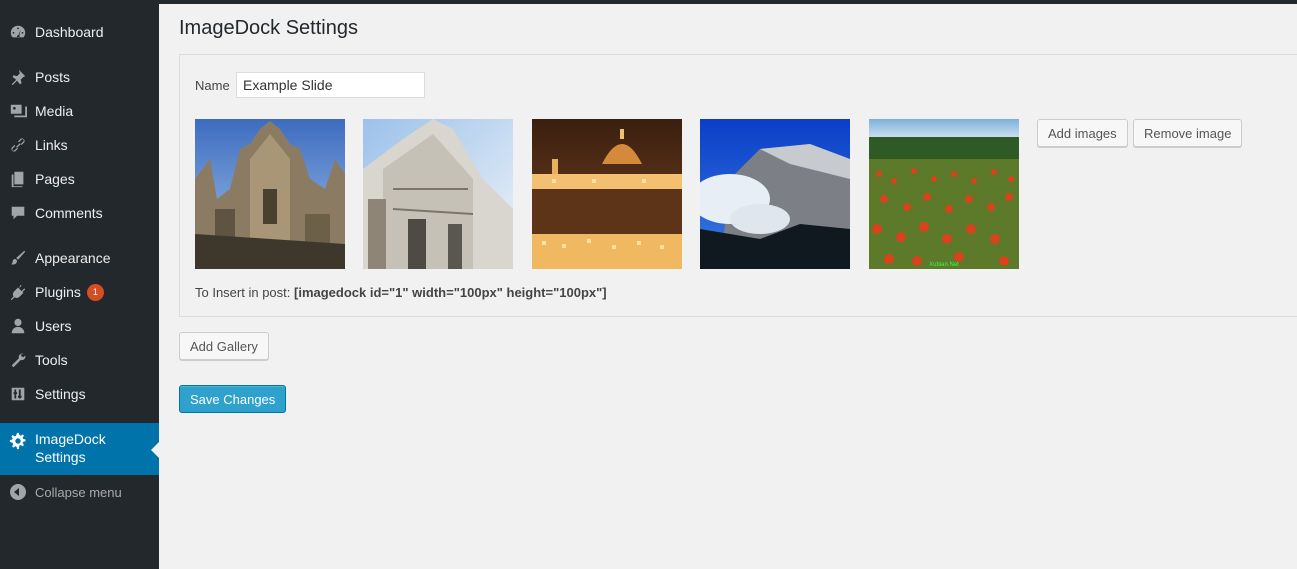  I want to click on sidebar-item-label: Posts, so click(53, 77).